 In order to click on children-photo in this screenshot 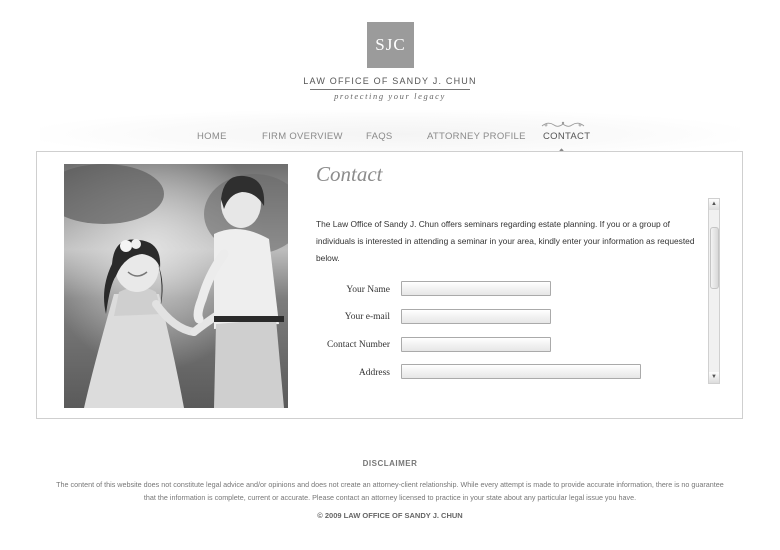, I will do `click(176, 286)`.